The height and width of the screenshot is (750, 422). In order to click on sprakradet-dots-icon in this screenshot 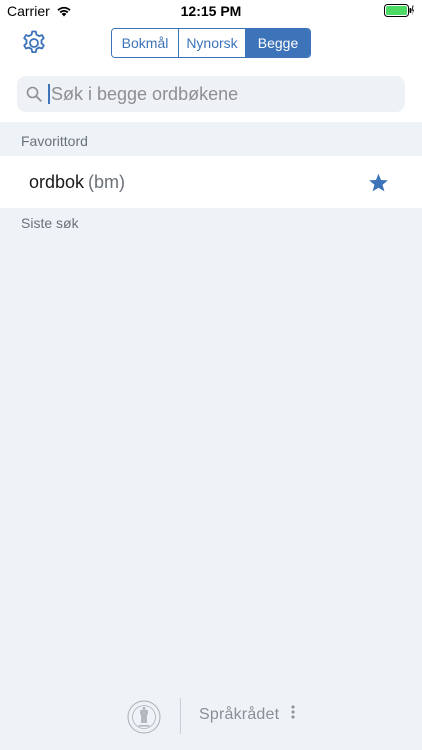, I will do `click(293, 712)`.